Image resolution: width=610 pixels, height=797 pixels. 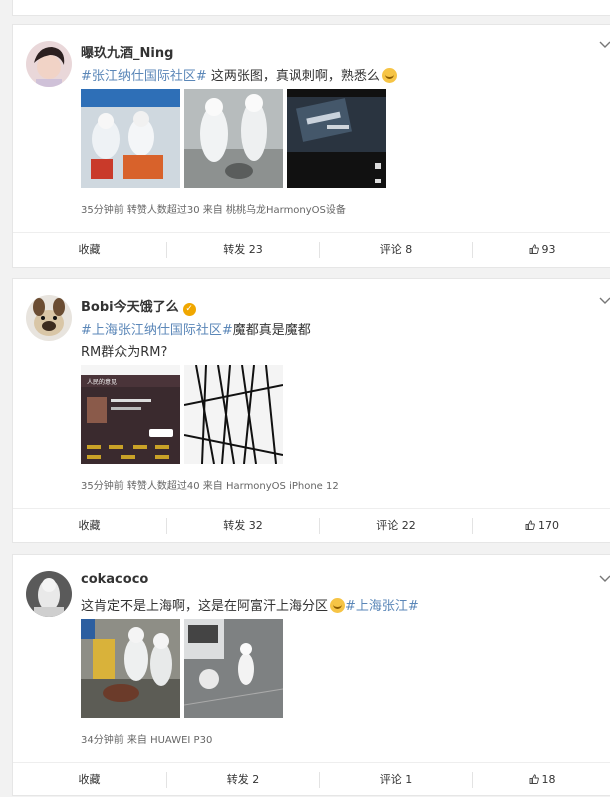 I want to click on like-button: 93, so click(x=541, y=250).